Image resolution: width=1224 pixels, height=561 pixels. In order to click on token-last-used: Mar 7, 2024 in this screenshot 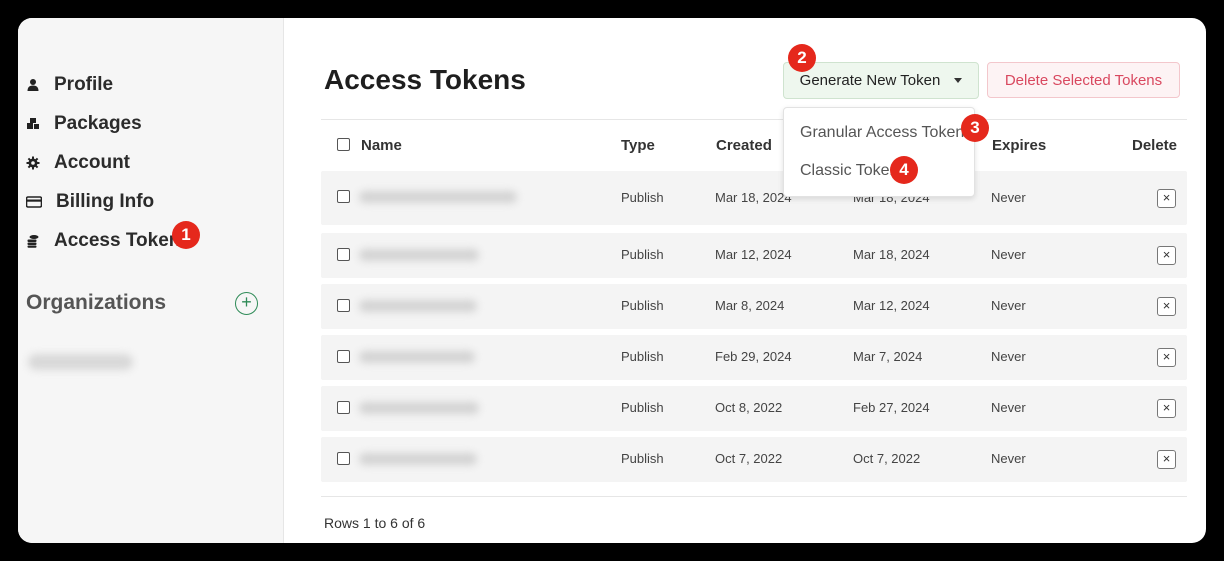, I will do `click(888, 356)`.